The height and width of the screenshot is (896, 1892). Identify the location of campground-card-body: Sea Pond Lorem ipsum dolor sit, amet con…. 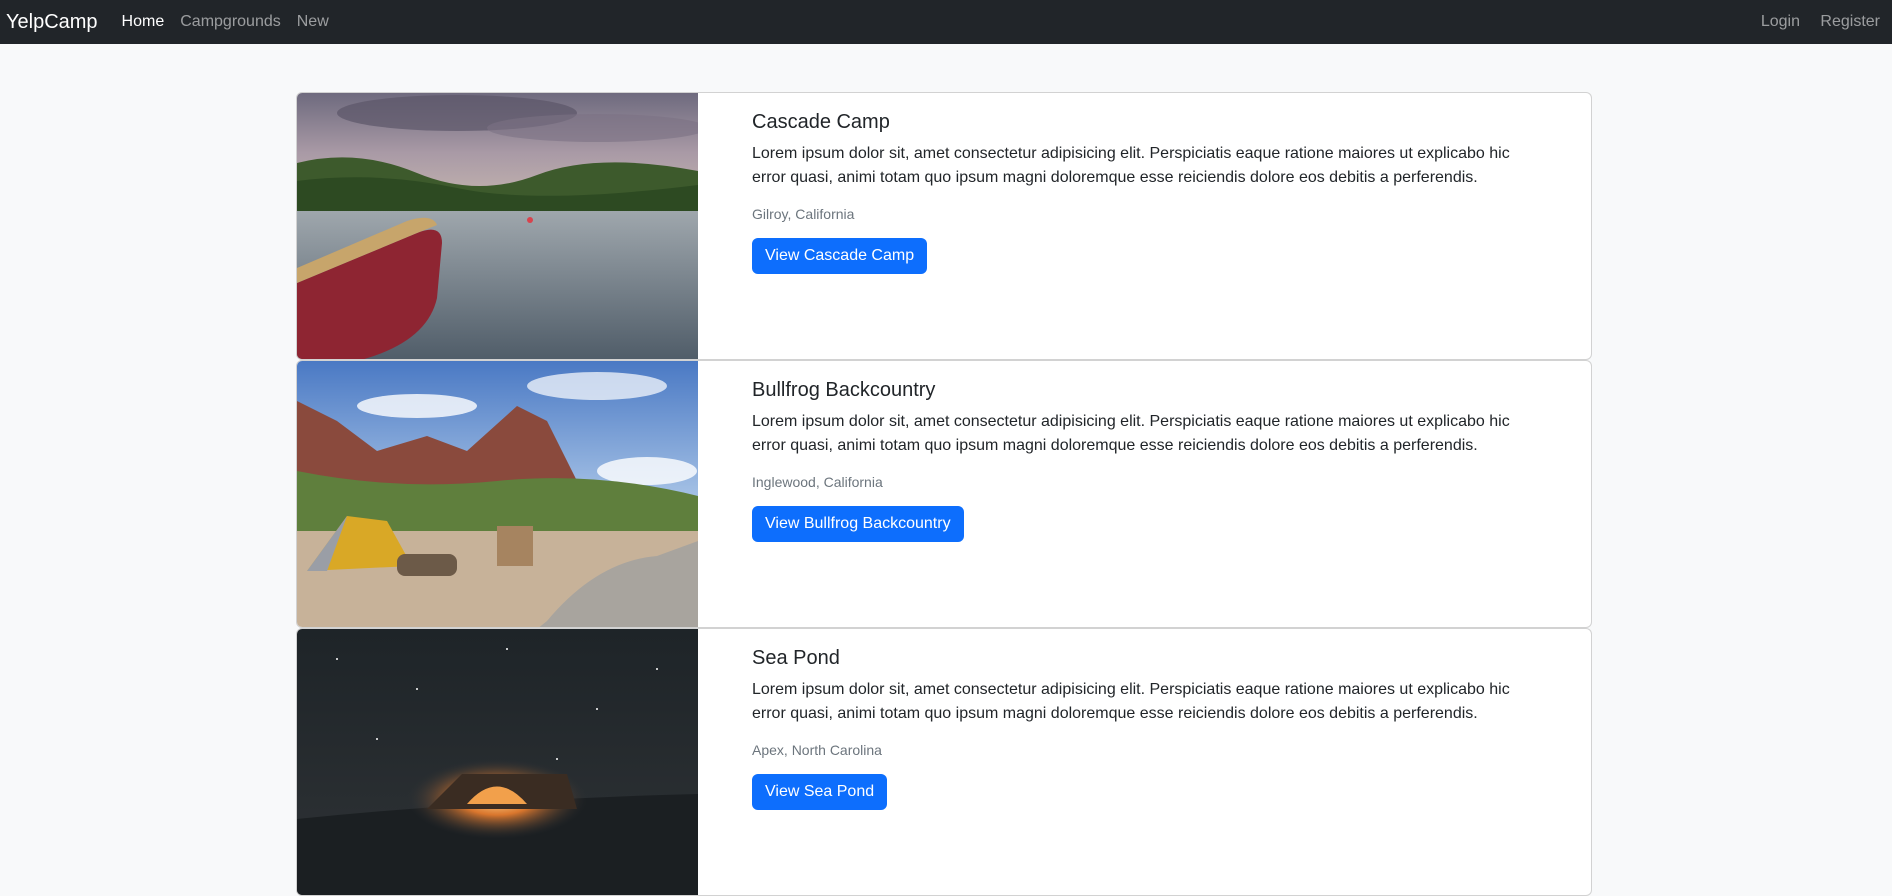
(1144, 762).